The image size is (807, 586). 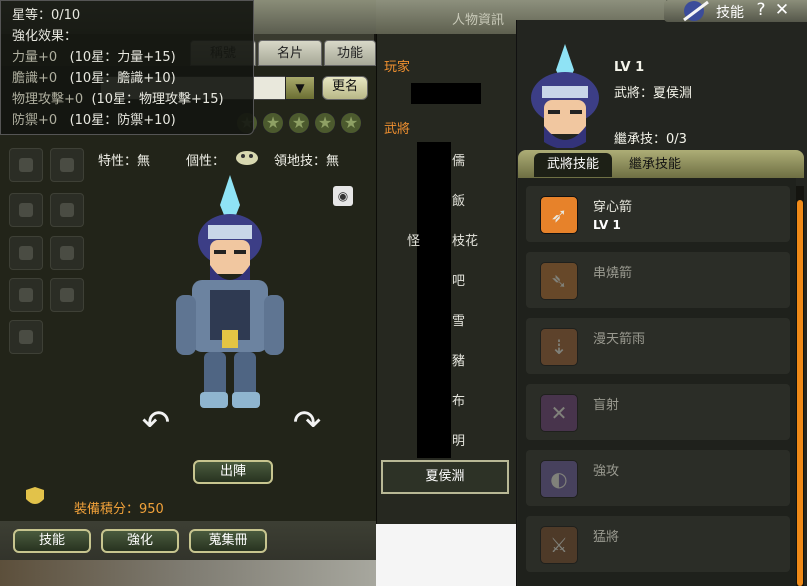 I want to click on arrow-rain-icon: ⇣, so click(x=559, y=347).